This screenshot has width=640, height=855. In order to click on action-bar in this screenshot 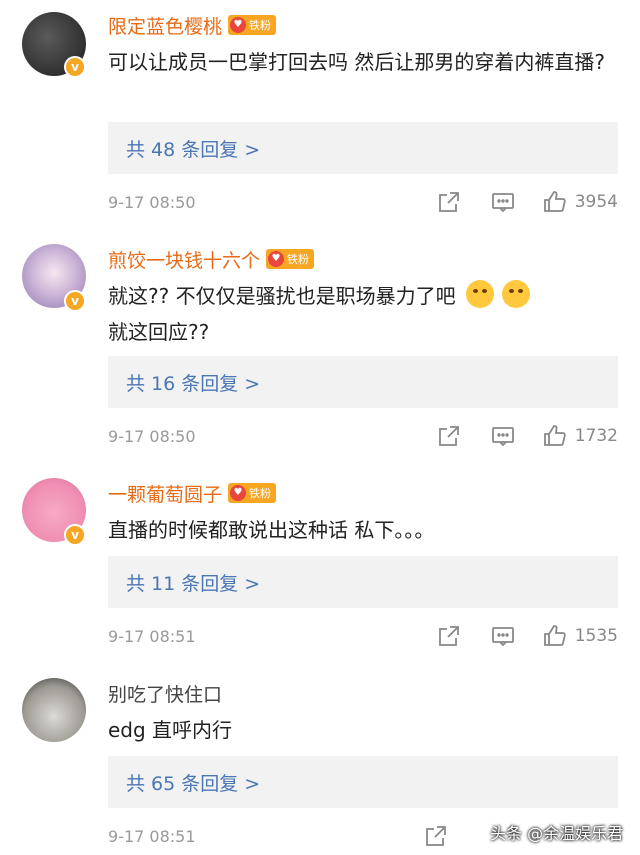, I will do `click(451, 836)`.